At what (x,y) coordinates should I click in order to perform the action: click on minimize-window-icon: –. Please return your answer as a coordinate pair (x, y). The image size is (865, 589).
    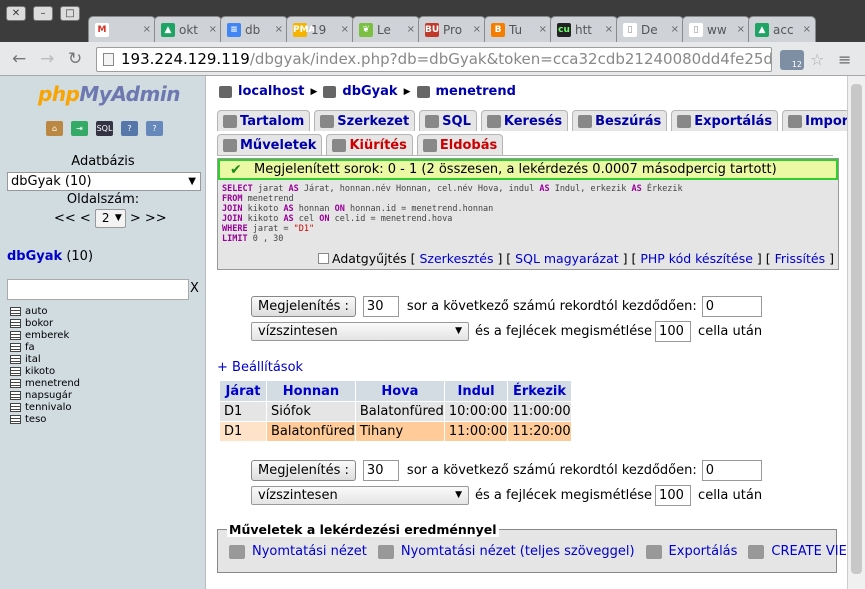
    Looking at the image, I should click on (43, 13).